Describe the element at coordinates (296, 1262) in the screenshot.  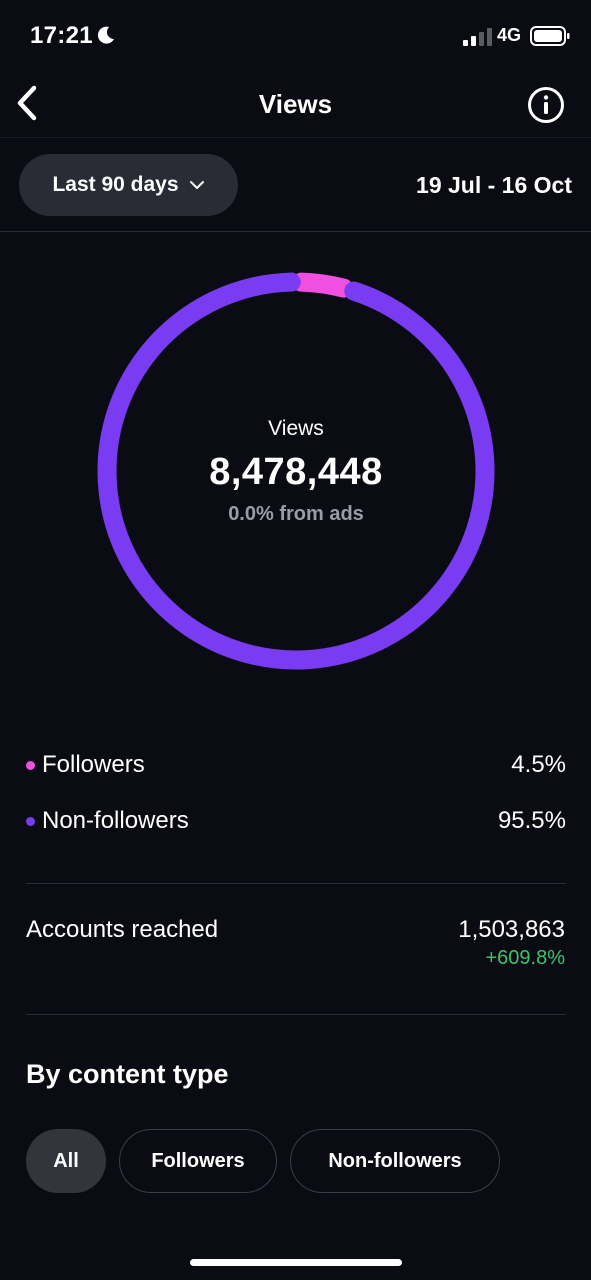
I see `home-indicator` at that location.